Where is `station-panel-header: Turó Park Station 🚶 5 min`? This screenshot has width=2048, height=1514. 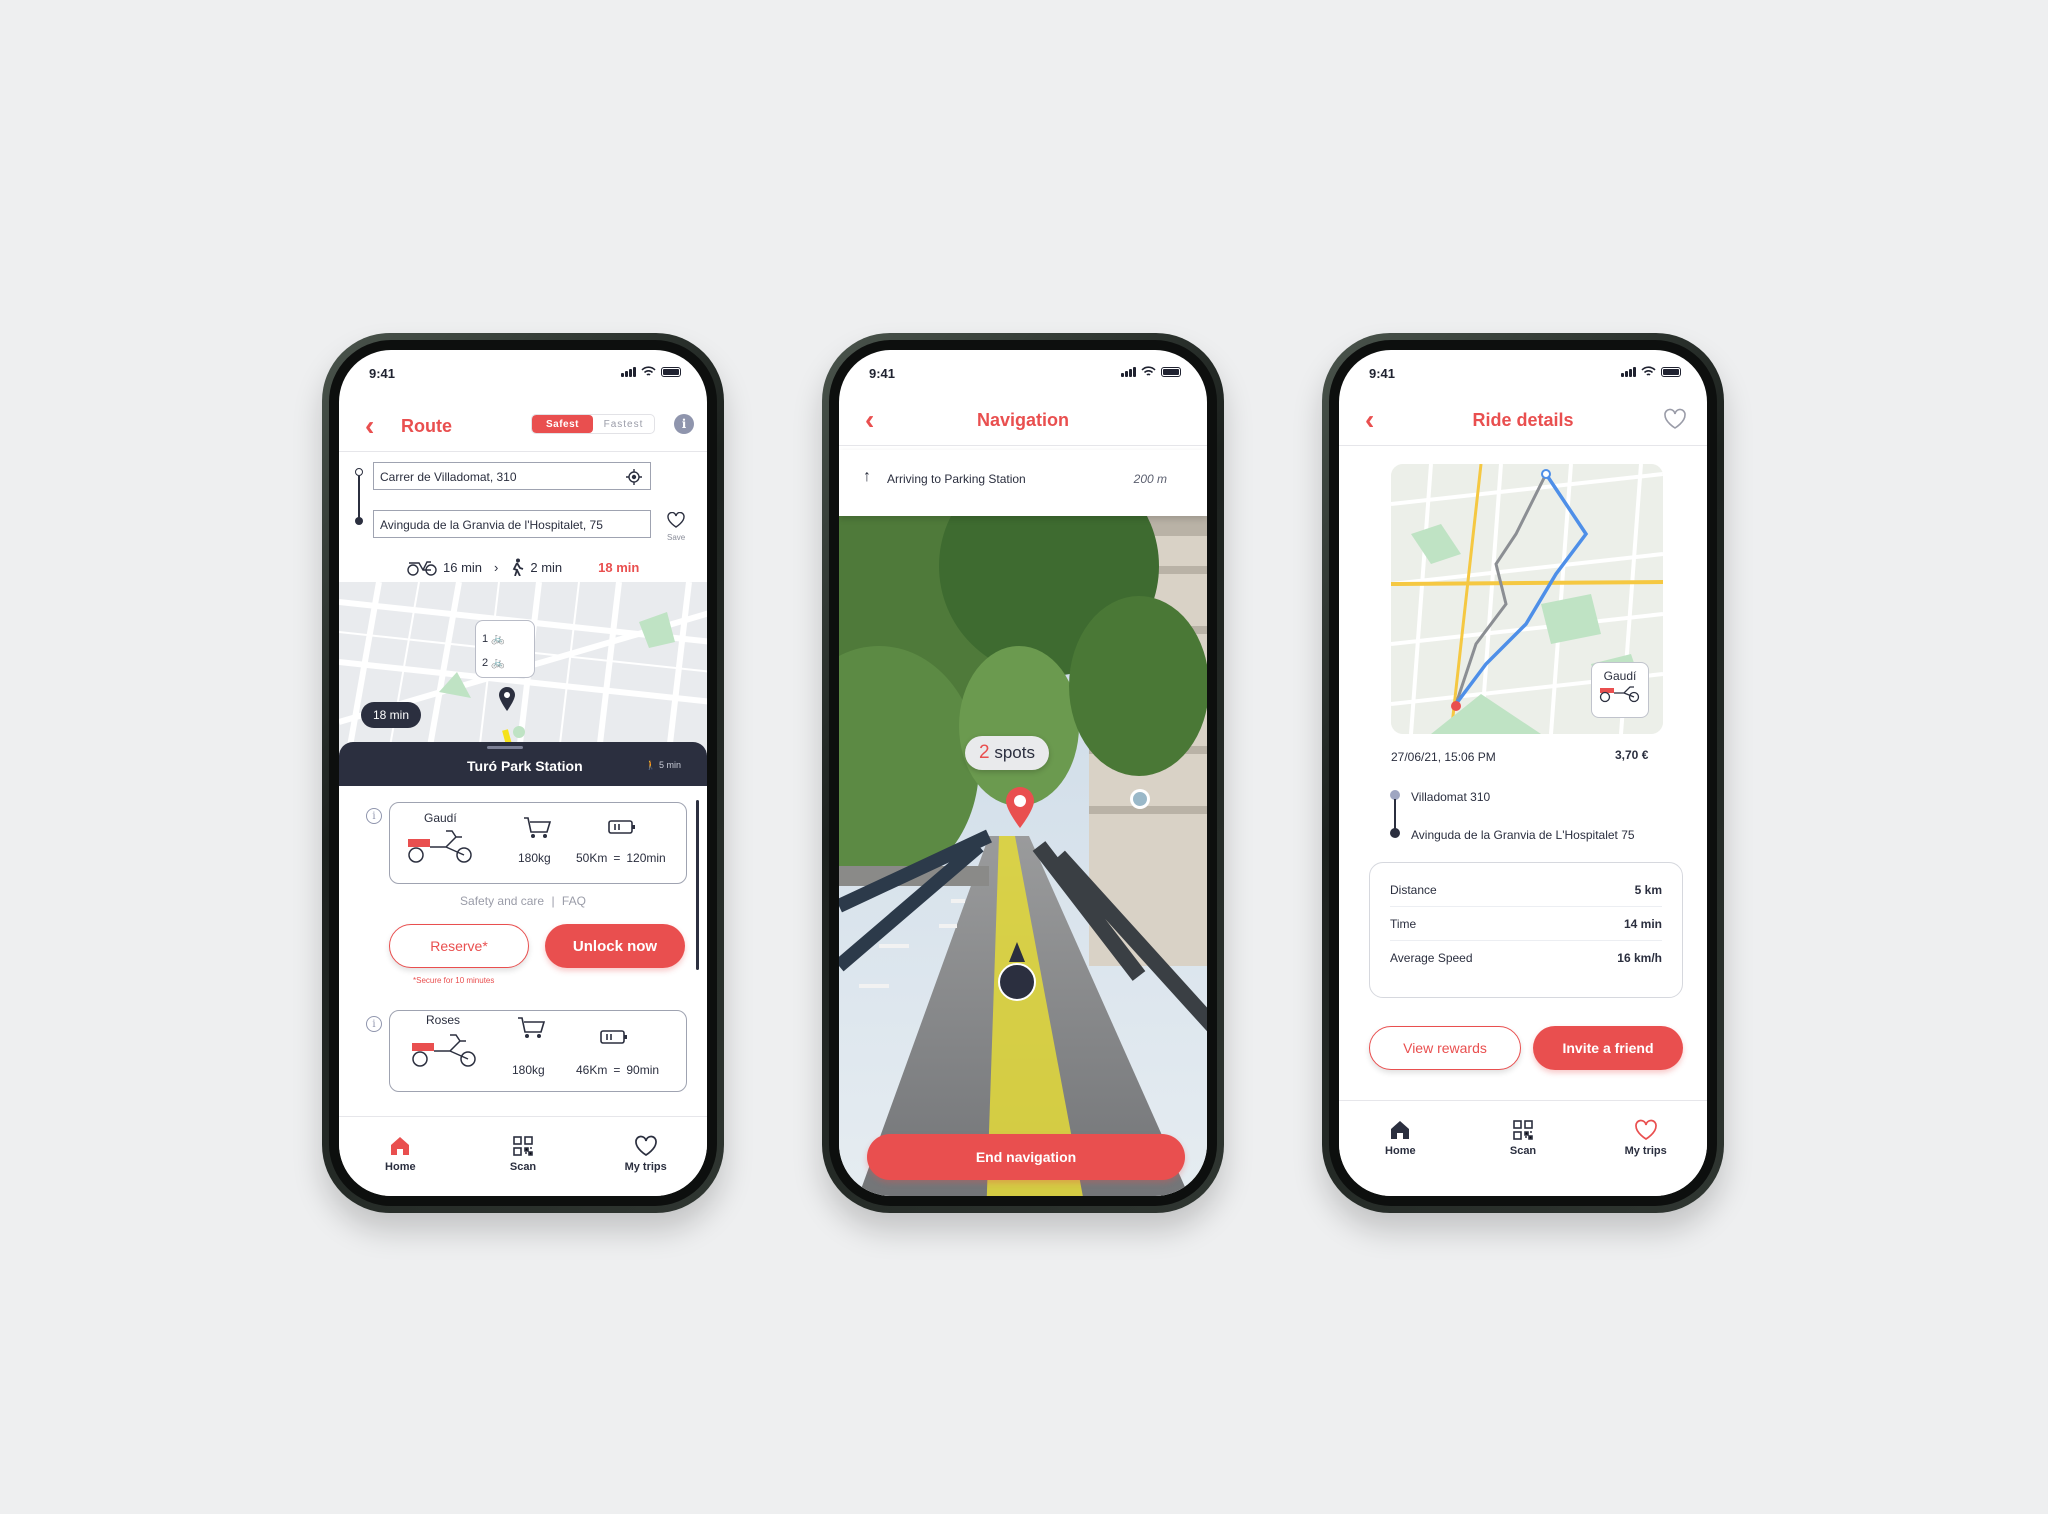 station-panel-header: Turó Park Station 🚶 5 min is located at coordinates (523, 764).